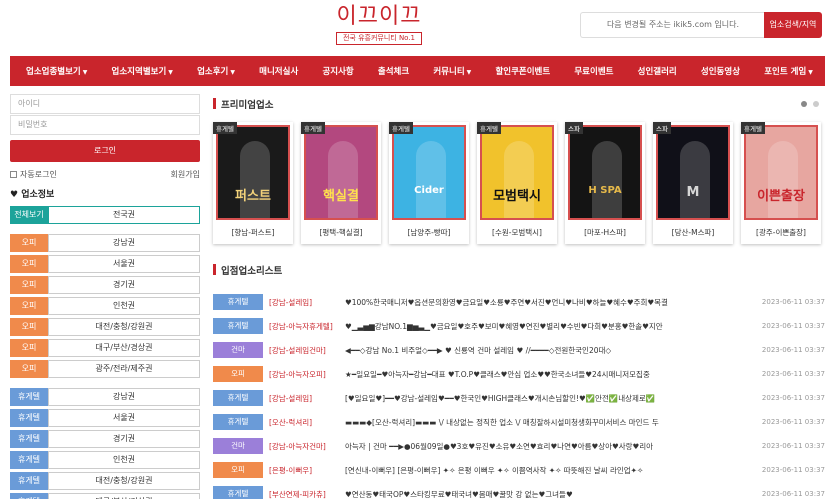 The image size is (835, 499). What do you see at coordinates (105, 104) in the screenshot?
I see `username-input: 아이디` at bounding box center [105, 104].